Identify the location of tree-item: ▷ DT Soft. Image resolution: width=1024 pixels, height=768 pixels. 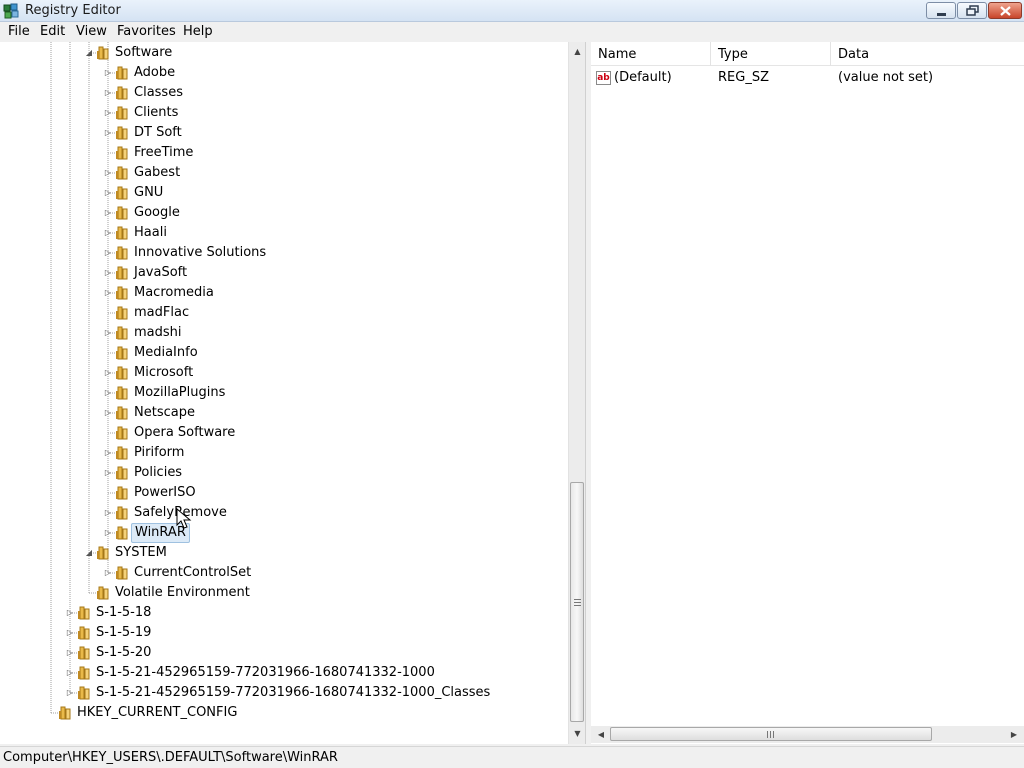
(284, 133).